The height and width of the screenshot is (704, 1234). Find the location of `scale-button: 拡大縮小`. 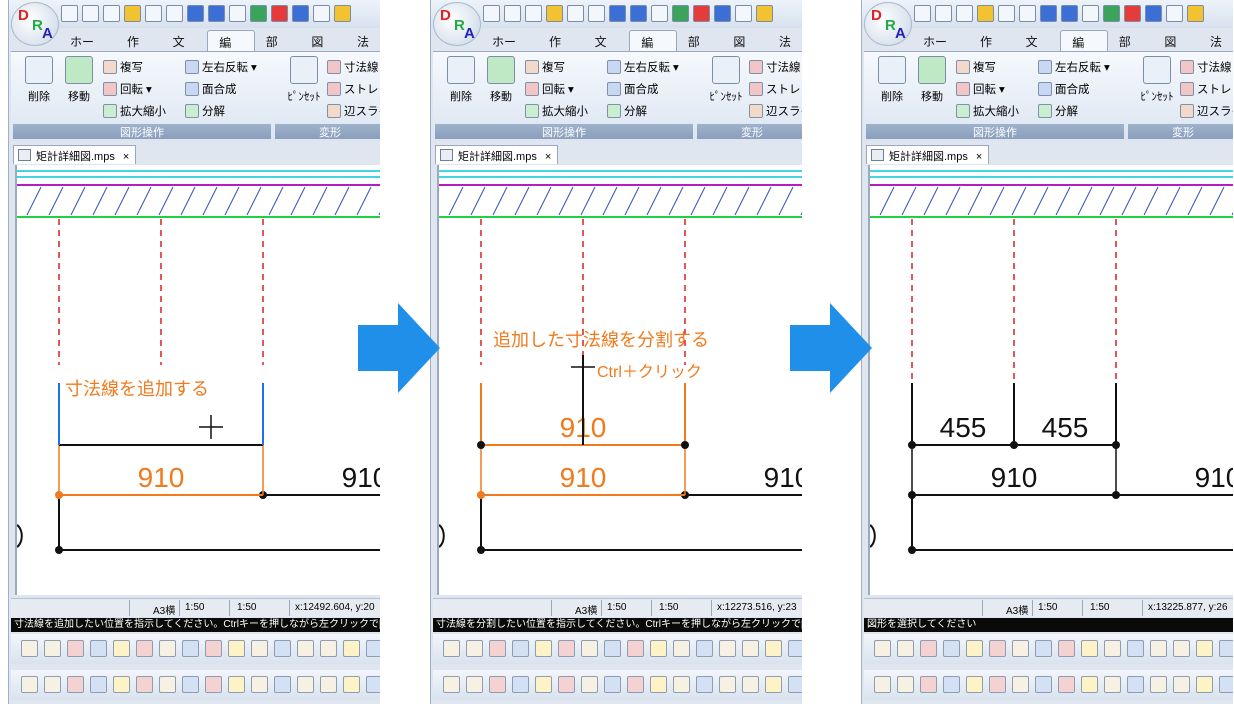

scale-button: 拡大縮小 is located at coordinates (556, 111).